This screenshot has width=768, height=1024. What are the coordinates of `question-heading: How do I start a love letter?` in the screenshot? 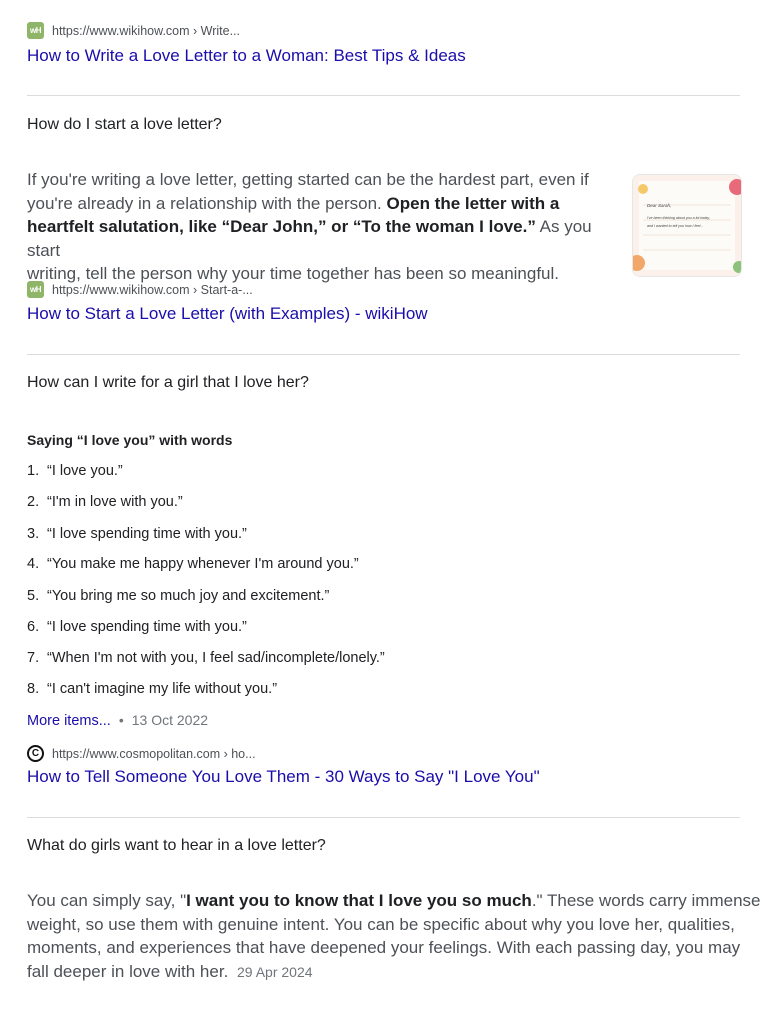 It's located at (124, 125).